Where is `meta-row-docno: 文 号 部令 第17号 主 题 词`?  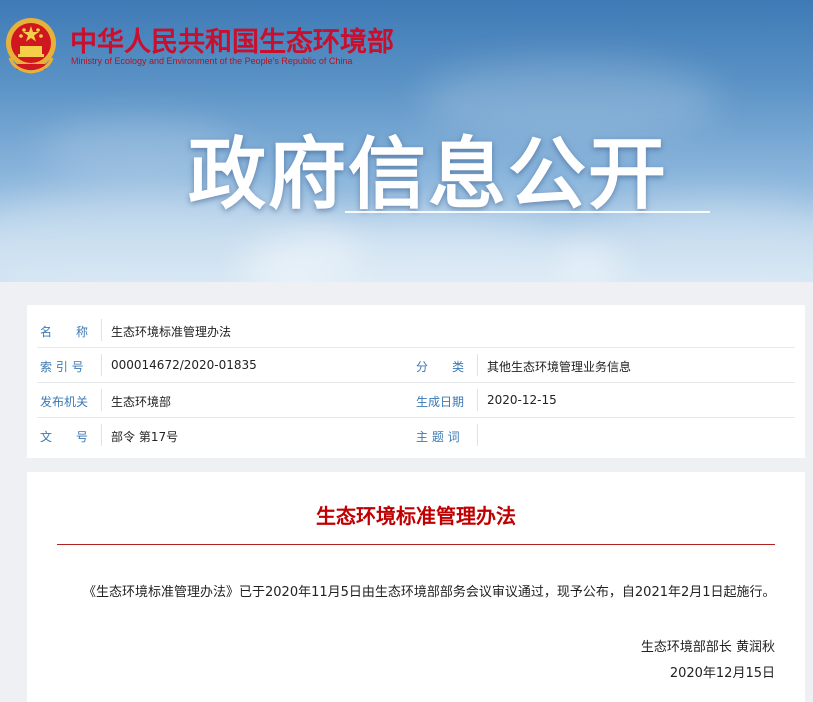 meta-row-docno: 文 号 部令 第17号 主 题 词 is located at coordinates (416, 435).